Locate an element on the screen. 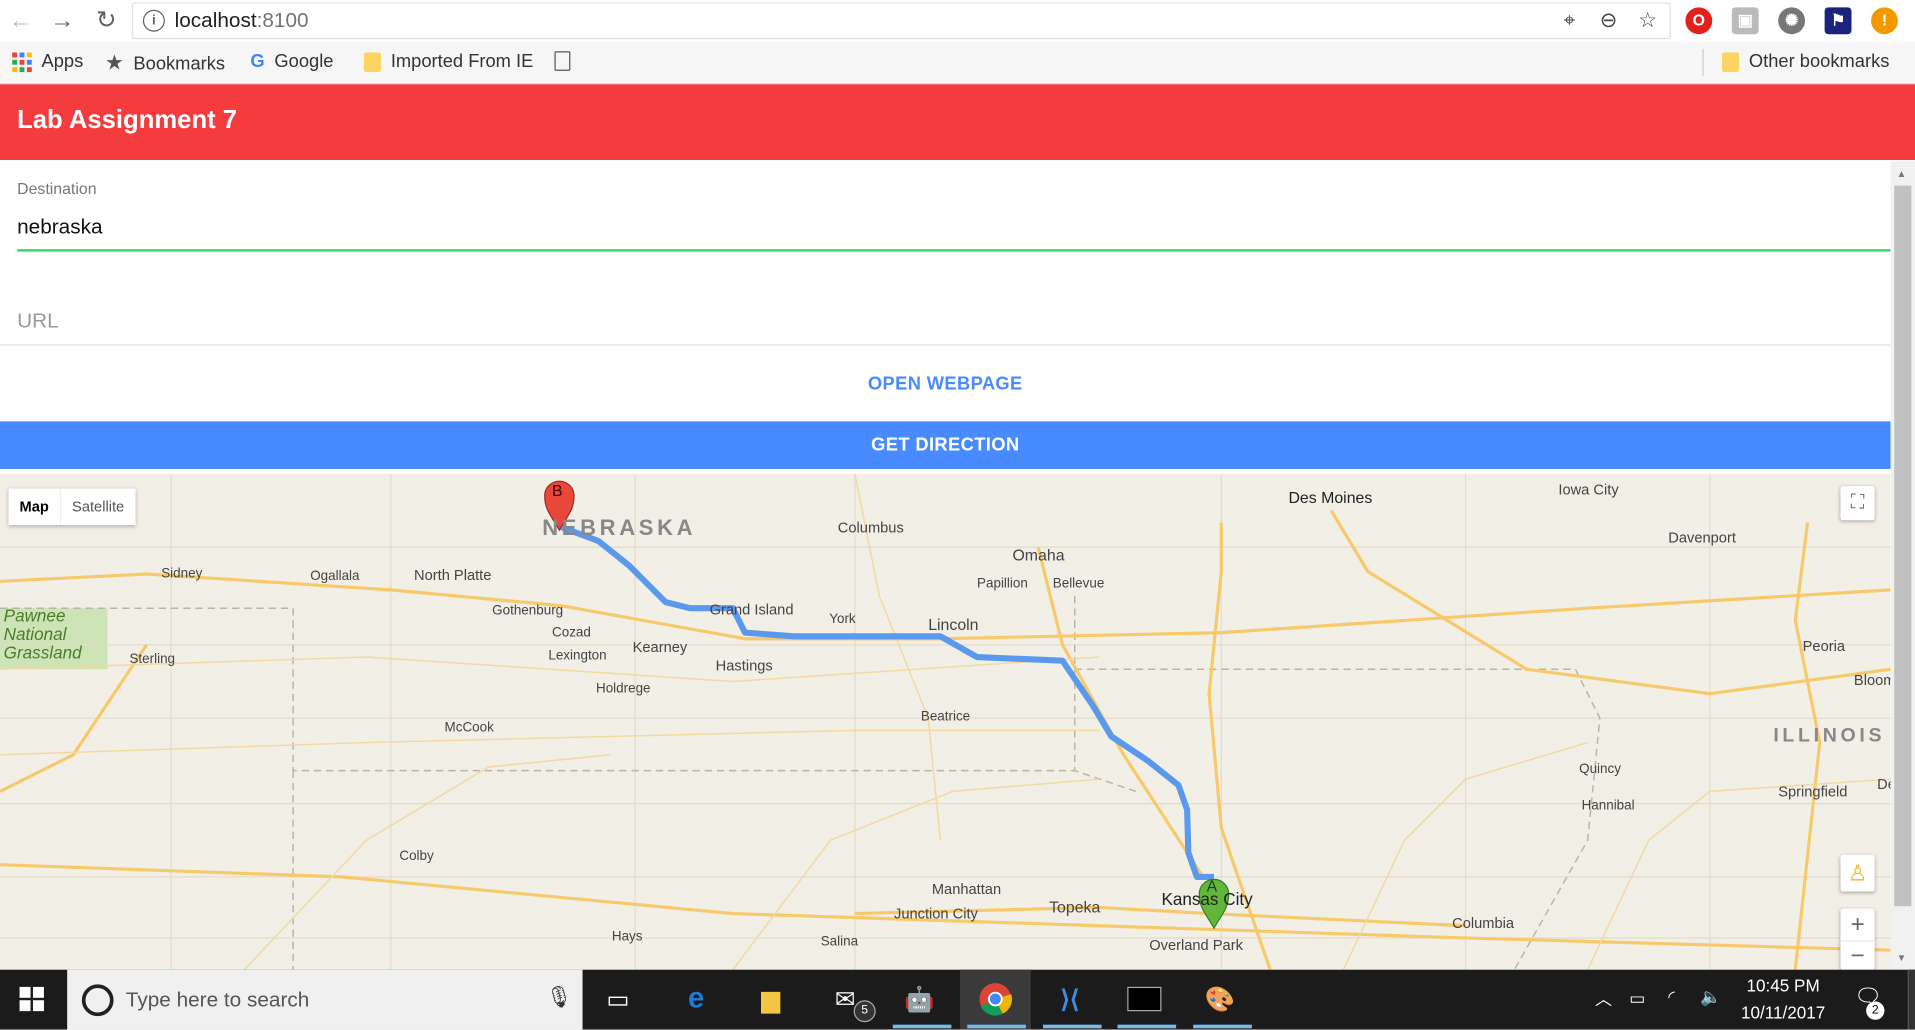 The width and height of the screenshot is (1915, 1030). edge-icon: e is located at coordinates (696, 998).